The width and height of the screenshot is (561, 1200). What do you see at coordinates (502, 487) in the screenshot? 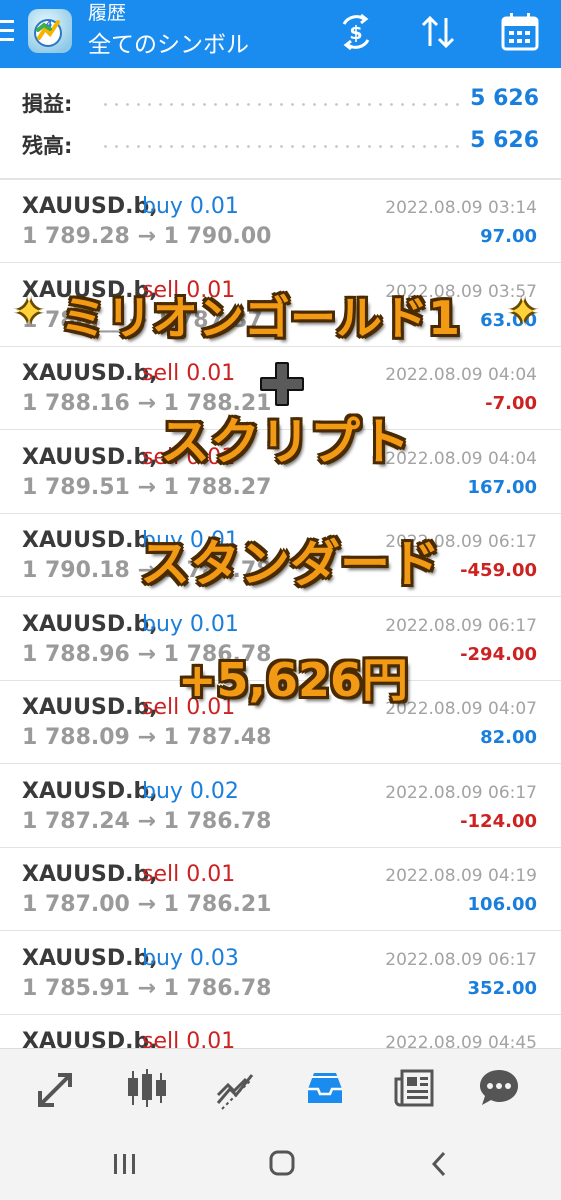
I see `deal-profit: 167.00` at bounding box center [502, 487].